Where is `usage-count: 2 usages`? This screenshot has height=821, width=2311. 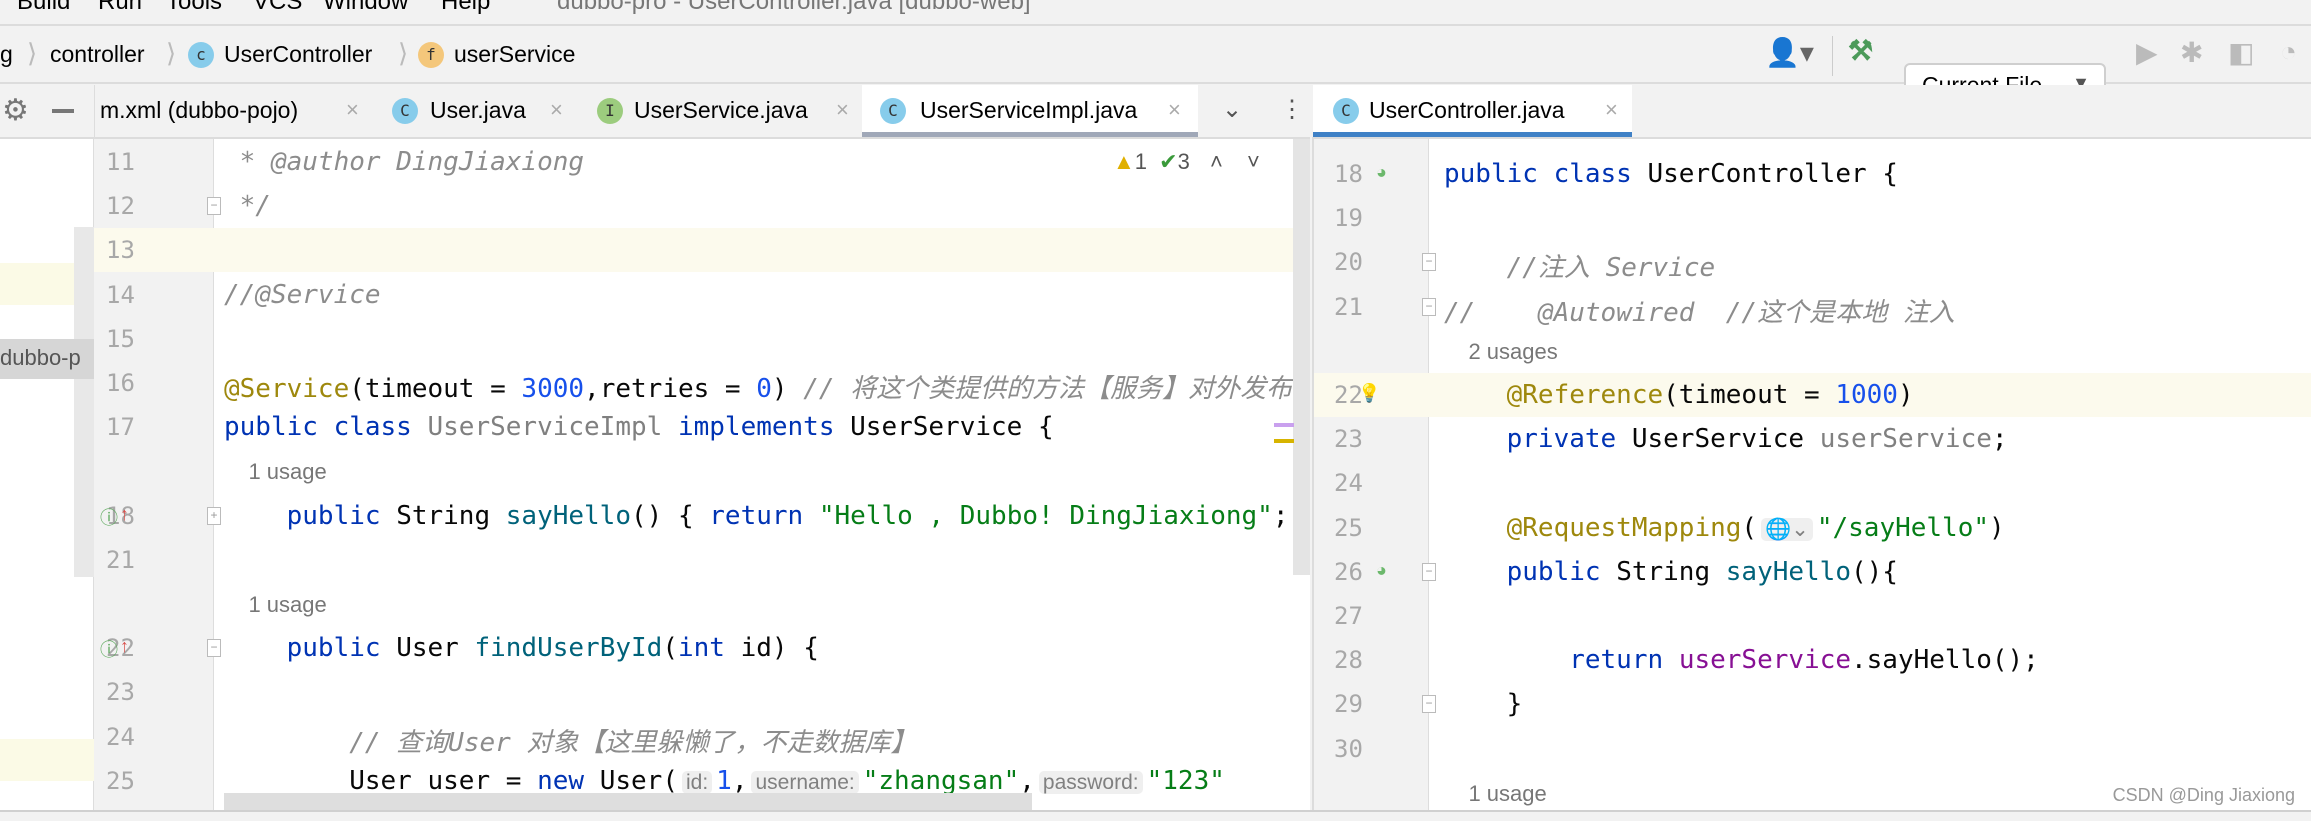 usage-count: 2 usages is located at coordinates (1500, 352).